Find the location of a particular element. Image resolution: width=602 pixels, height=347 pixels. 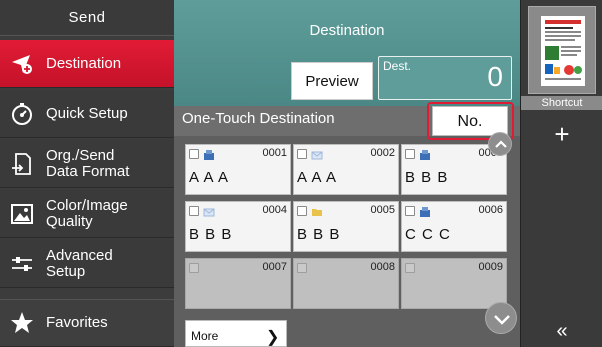

sidebar-item-label: Color/Image Quality is located at coordinates (87, 213).